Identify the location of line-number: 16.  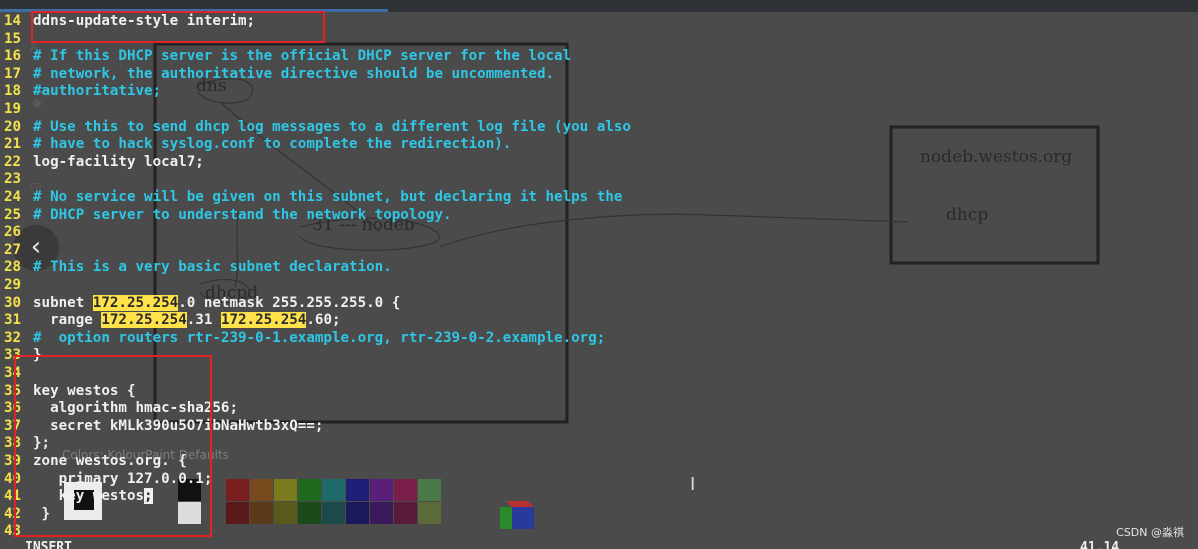
(13, 56).